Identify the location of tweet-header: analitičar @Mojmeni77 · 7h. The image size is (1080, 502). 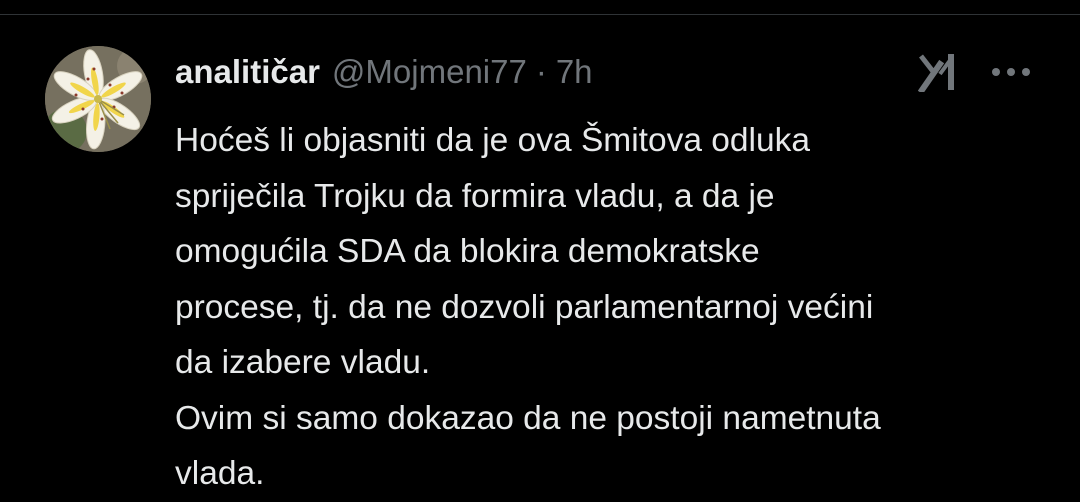
(384, 74).